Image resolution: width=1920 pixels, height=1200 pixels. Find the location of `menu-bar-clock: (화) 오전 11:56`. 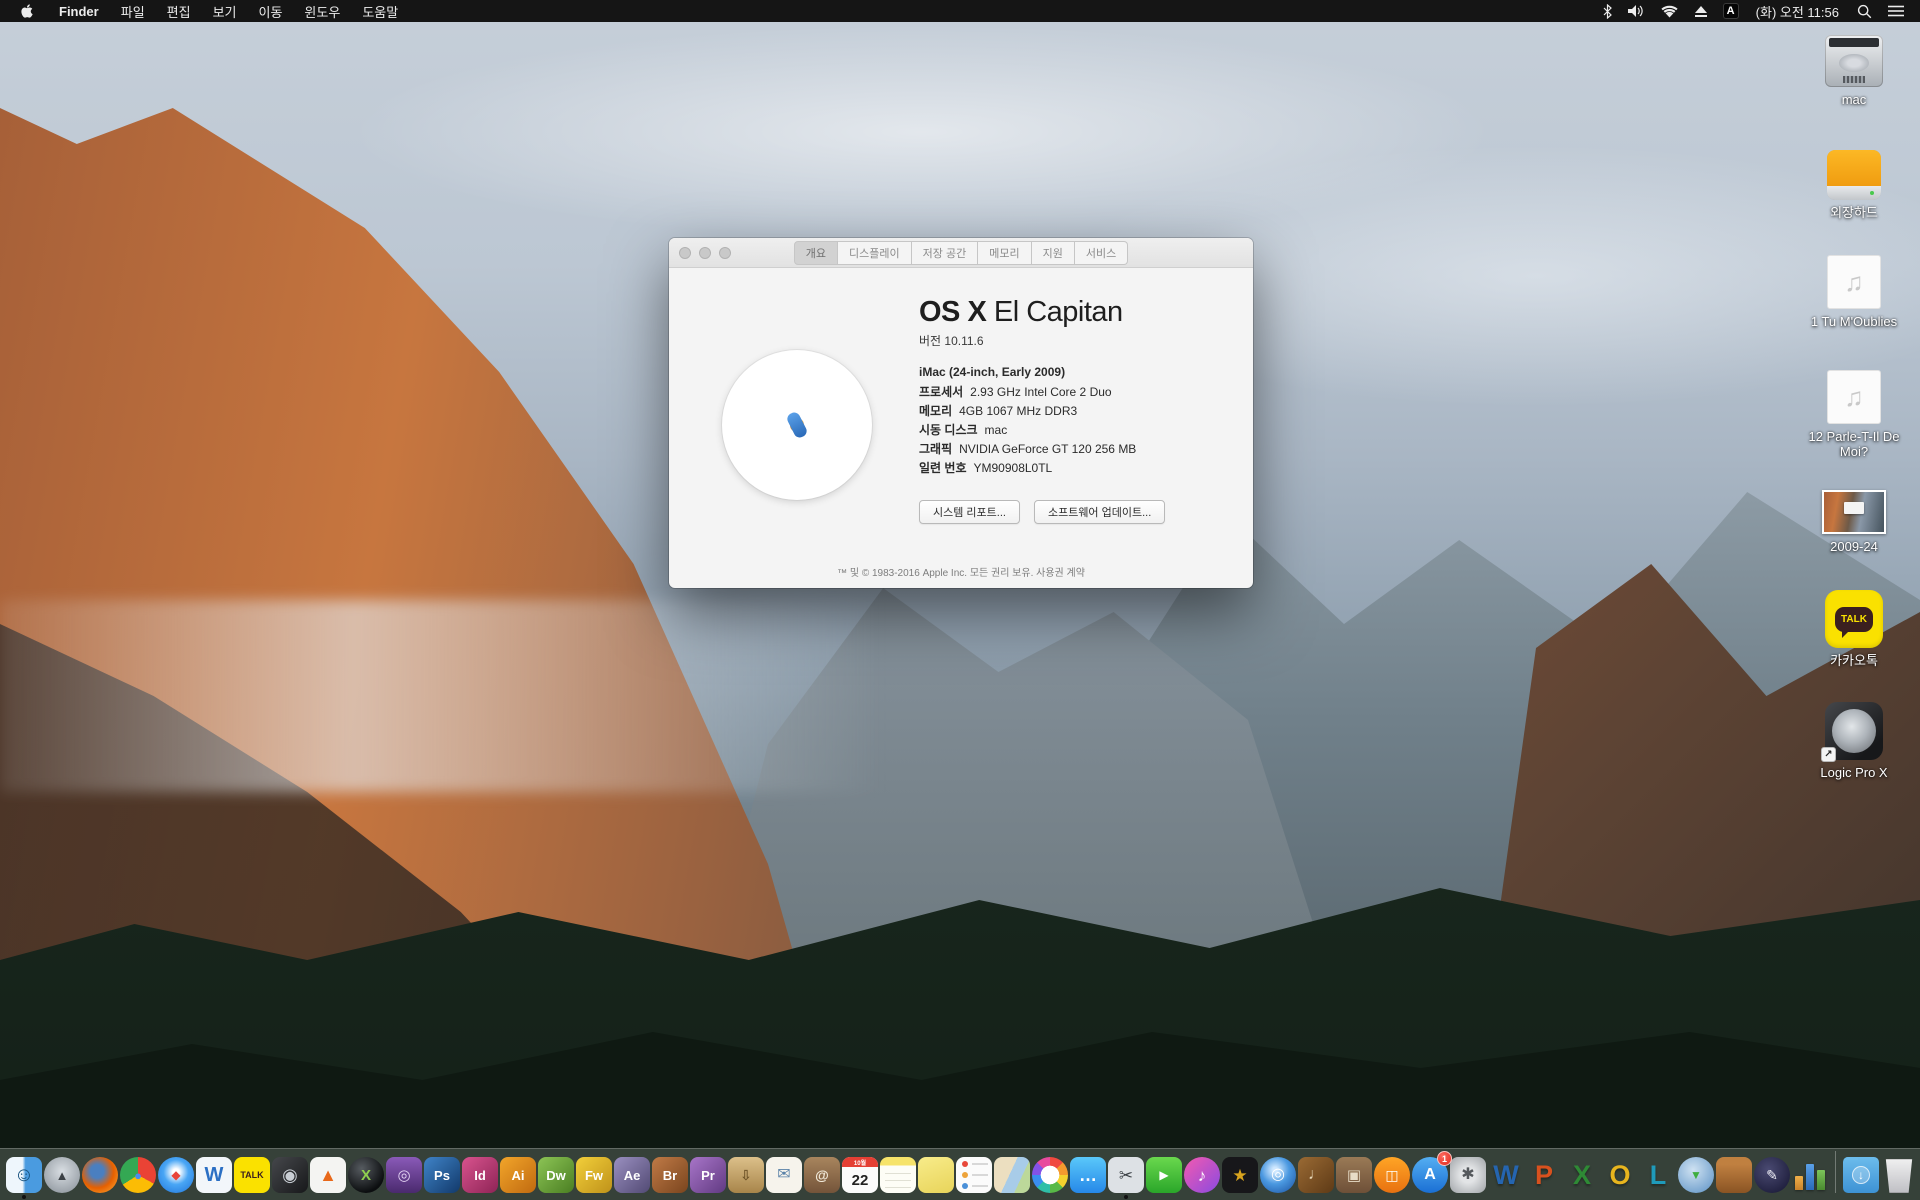

menu-bar-clock: (화) 오전 11:56 is located at coordinates (1797, 11).